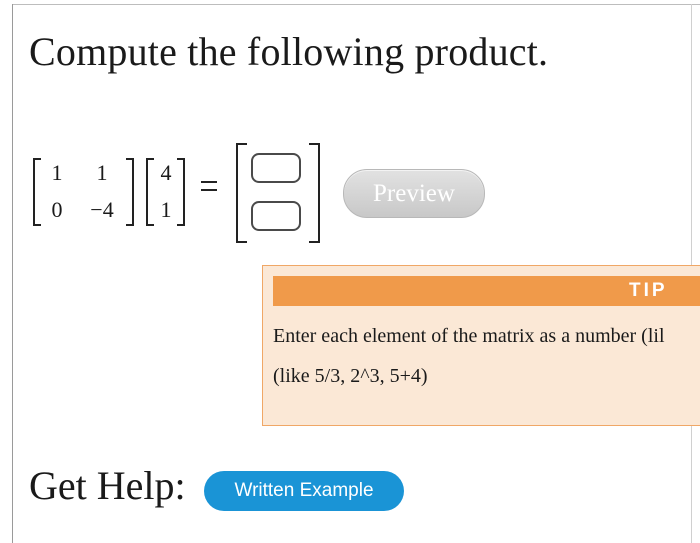 This screenshot has height=543, width=700. What do you see at coordinates (350, 376) in the screenshot?
I see `tip-text-line-2: (like 5/3, 2^3, 5+4)` at bounding box center [350, 376].